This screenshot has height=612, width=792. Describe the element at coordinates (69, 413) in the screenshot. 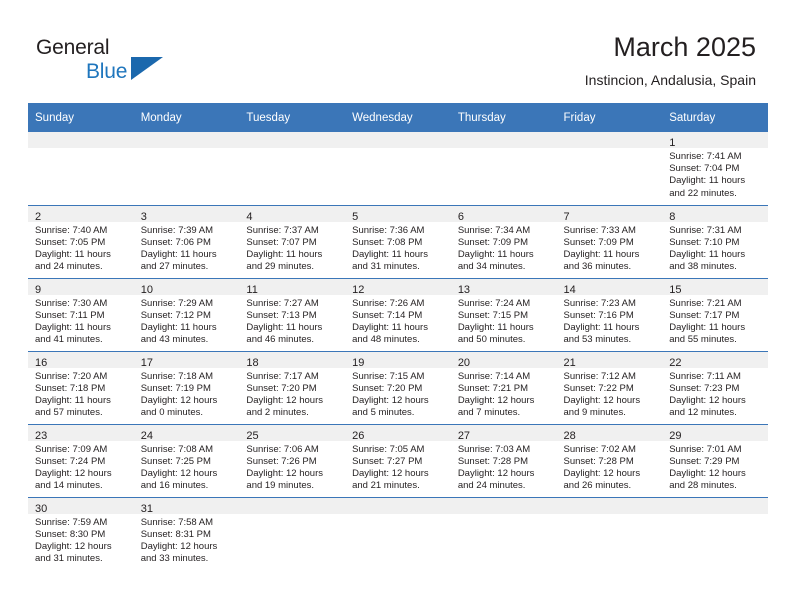

I see `day-info-line: and 57 minutes.` at that location.